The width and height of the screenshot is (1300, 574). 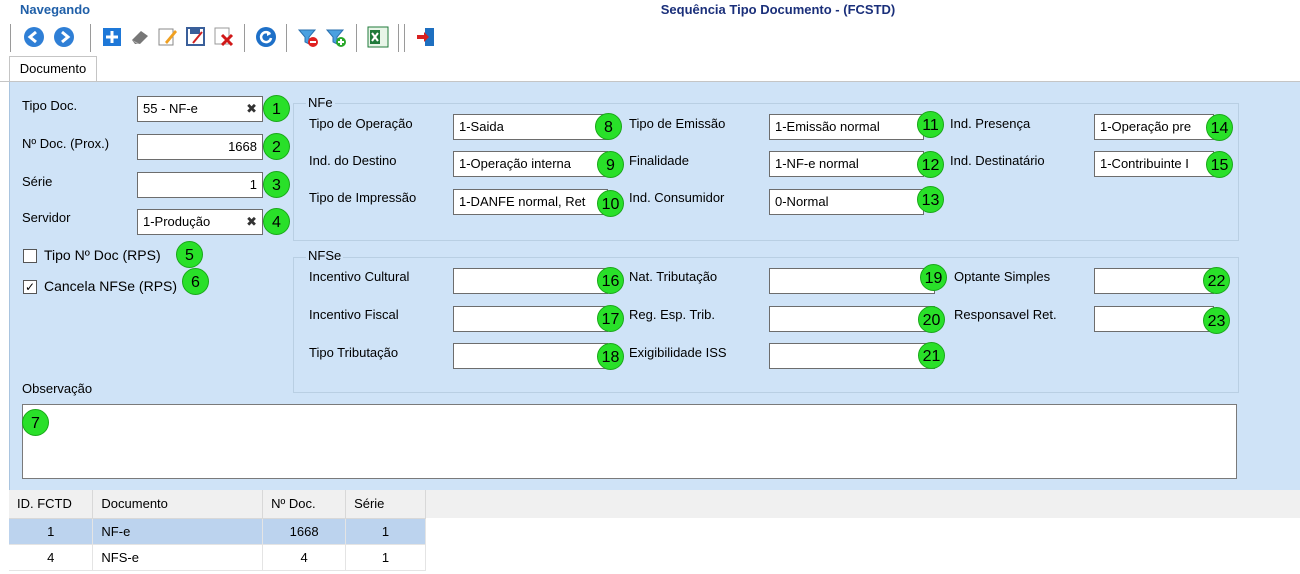 What do you see at coordinates (304, 531) in the screenshot?
I see `cell-num-doc: 1668` at bounding box center [304, 531].